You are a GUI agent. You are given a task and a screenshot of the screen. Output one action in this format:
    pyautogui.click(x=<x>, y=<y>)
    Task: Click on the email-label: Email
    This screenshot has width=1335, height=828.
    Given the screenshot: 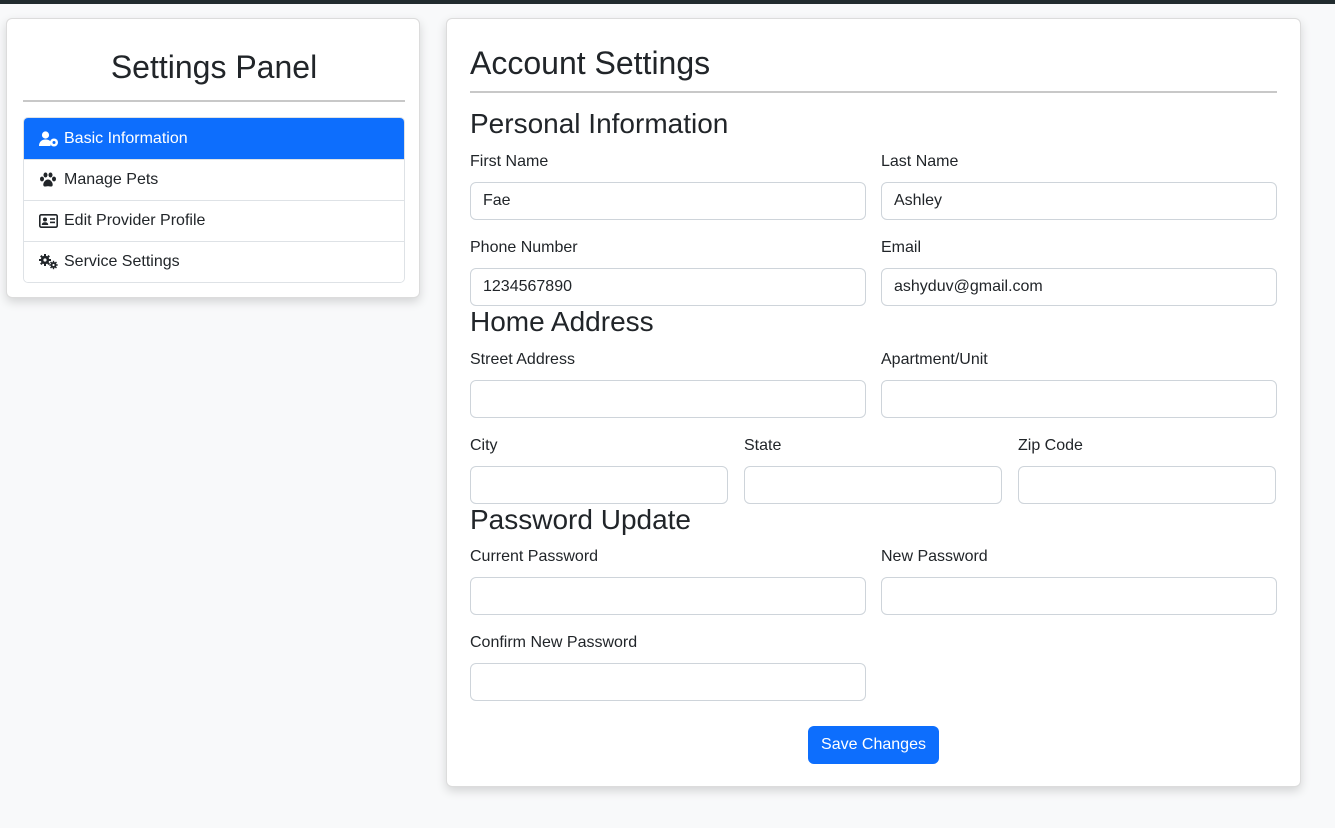 What is the action you would take?
    pyautogui.click(x=901, y=247)
    